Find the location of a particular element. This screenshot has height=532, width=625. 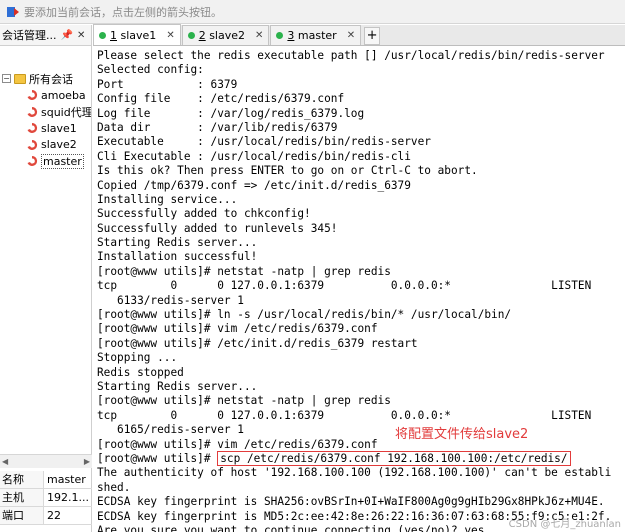

property-key: 主机 is located at coordinates (22, 497).